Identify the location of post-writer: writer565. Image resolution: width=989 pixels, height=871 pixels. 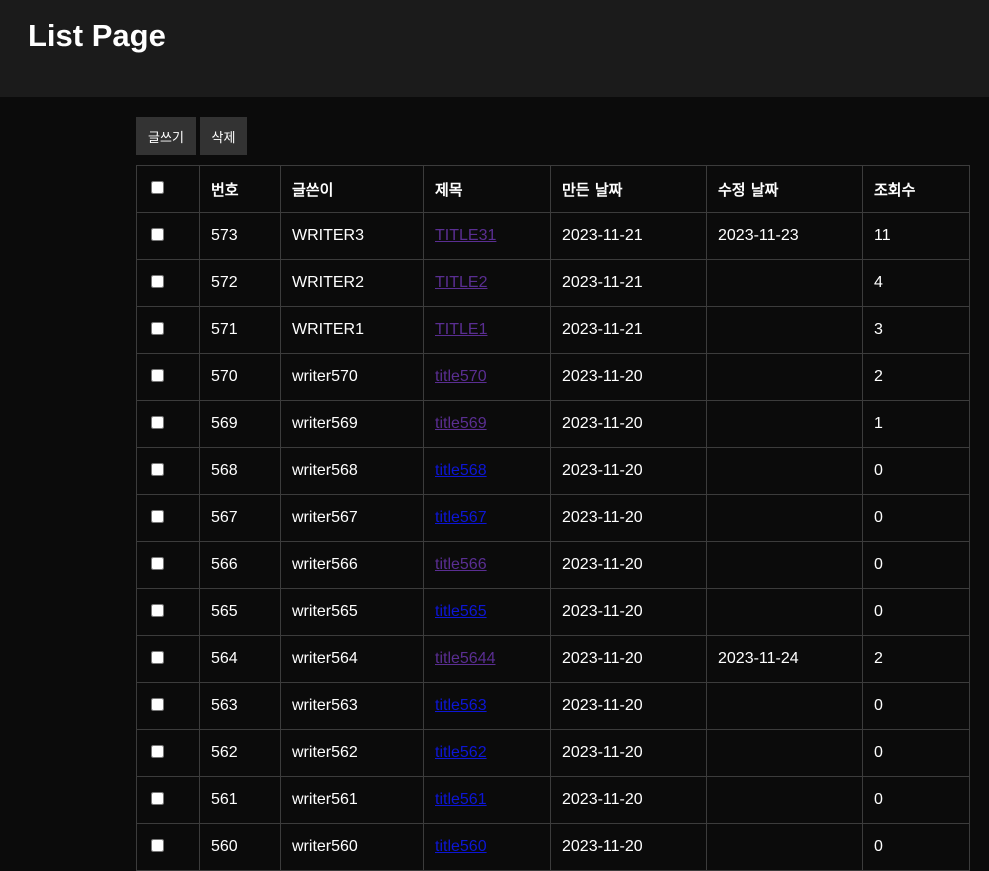
(352, 612).